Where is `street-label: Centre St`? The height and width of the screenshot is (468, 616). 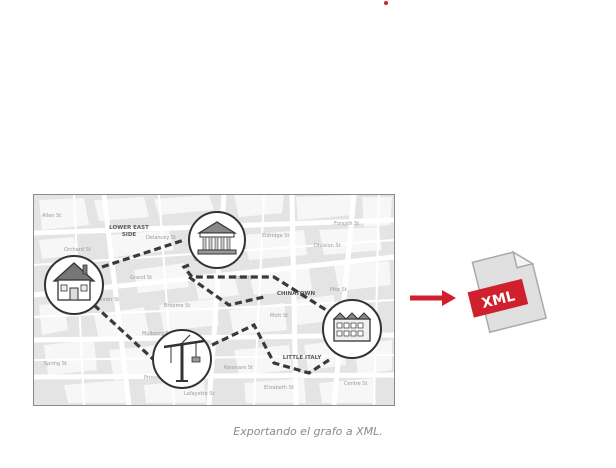 street-label: Centre St is located at coordinates (355, 384).